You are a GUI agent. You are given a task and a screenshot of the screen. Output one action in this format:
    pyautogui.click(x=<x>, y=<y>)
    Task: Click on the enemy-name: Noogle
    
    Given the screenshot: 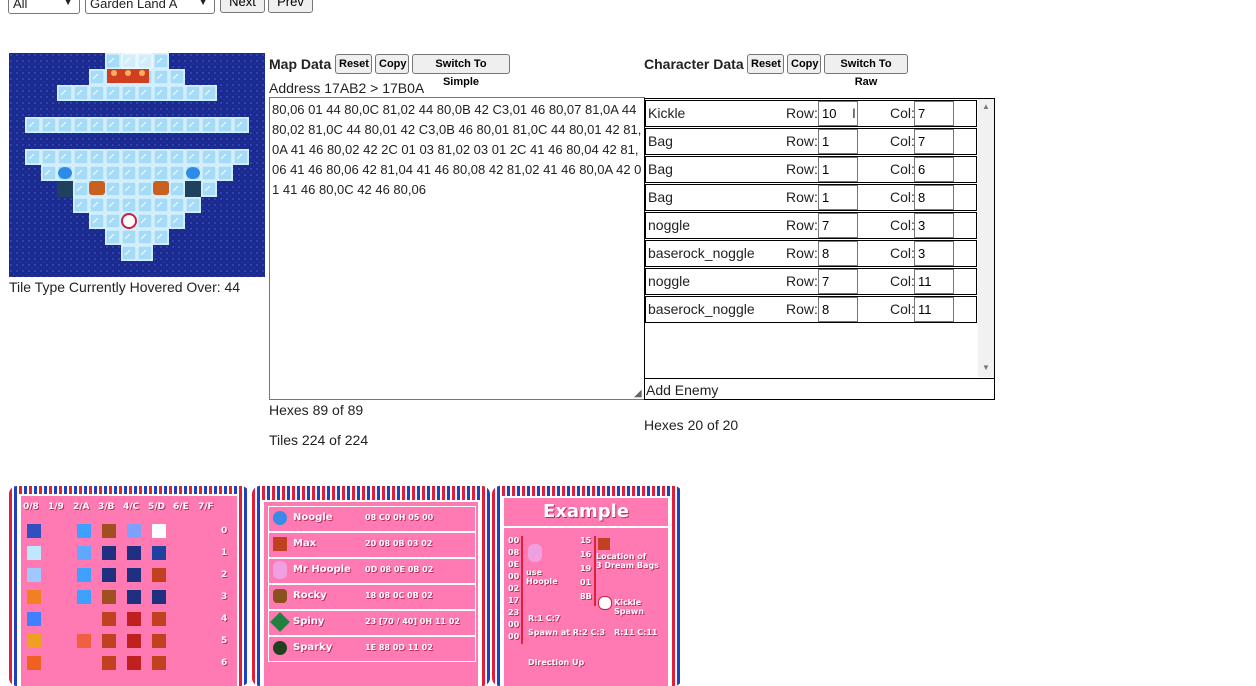 What is the action you would take?
    pyautogui.click(x=313, y=517)
    